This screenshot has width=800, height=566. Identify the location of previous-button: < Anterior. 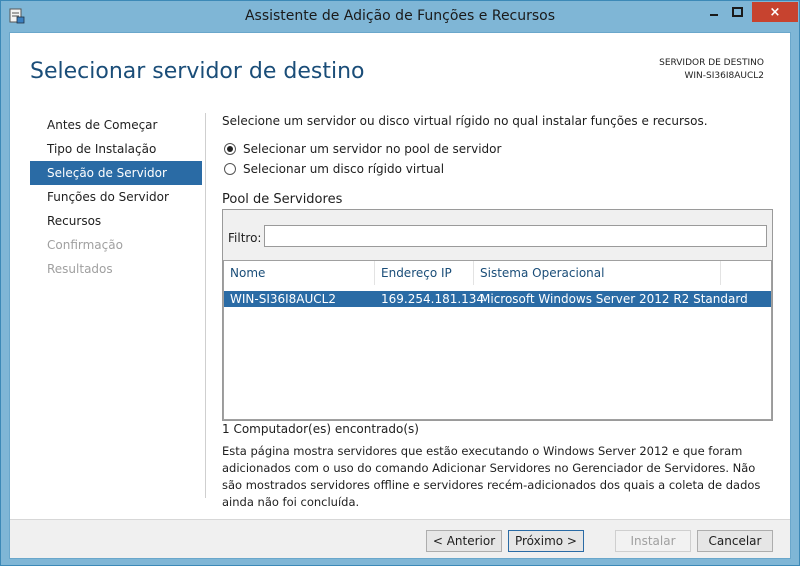
(464, 541).